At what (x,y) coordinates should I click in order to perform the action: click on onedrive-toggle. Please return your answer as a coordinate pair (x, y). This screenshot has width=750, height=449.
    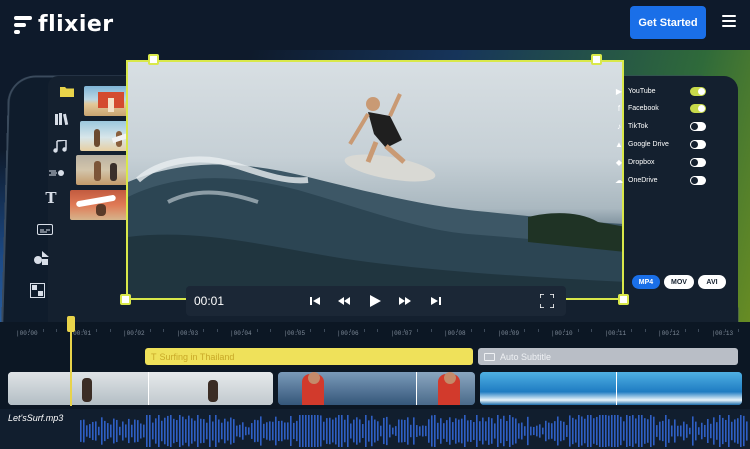
    Looking at the image, I should click on (698, 180).